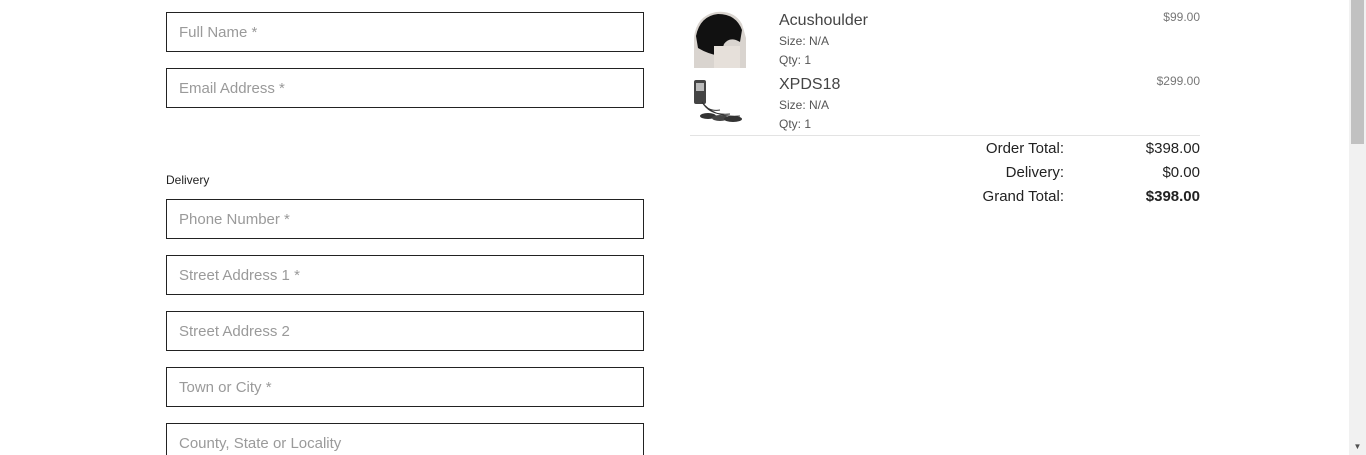 The image size is (1366, 455). Describe the element at coordinates (405, 331) in the screenshot. I see `street-address-2-input` at that location.